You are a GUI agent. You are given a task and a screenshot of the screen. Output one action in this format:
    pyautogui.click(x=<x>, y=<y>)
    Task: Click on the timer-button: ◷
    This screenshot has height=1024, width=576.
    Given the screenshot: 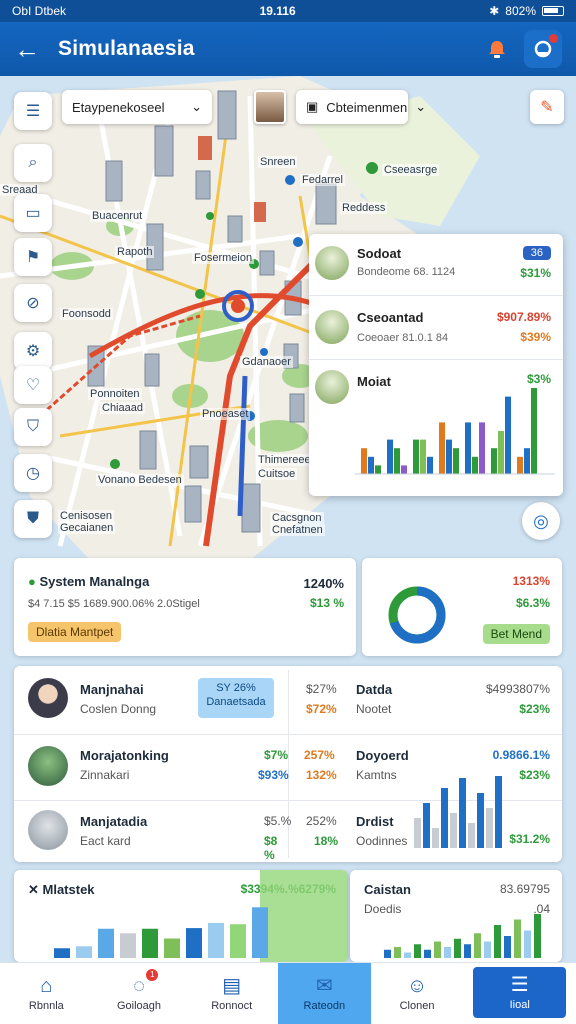 What is the action you would take?
    pyautogui.click(x=33, y=473)
    